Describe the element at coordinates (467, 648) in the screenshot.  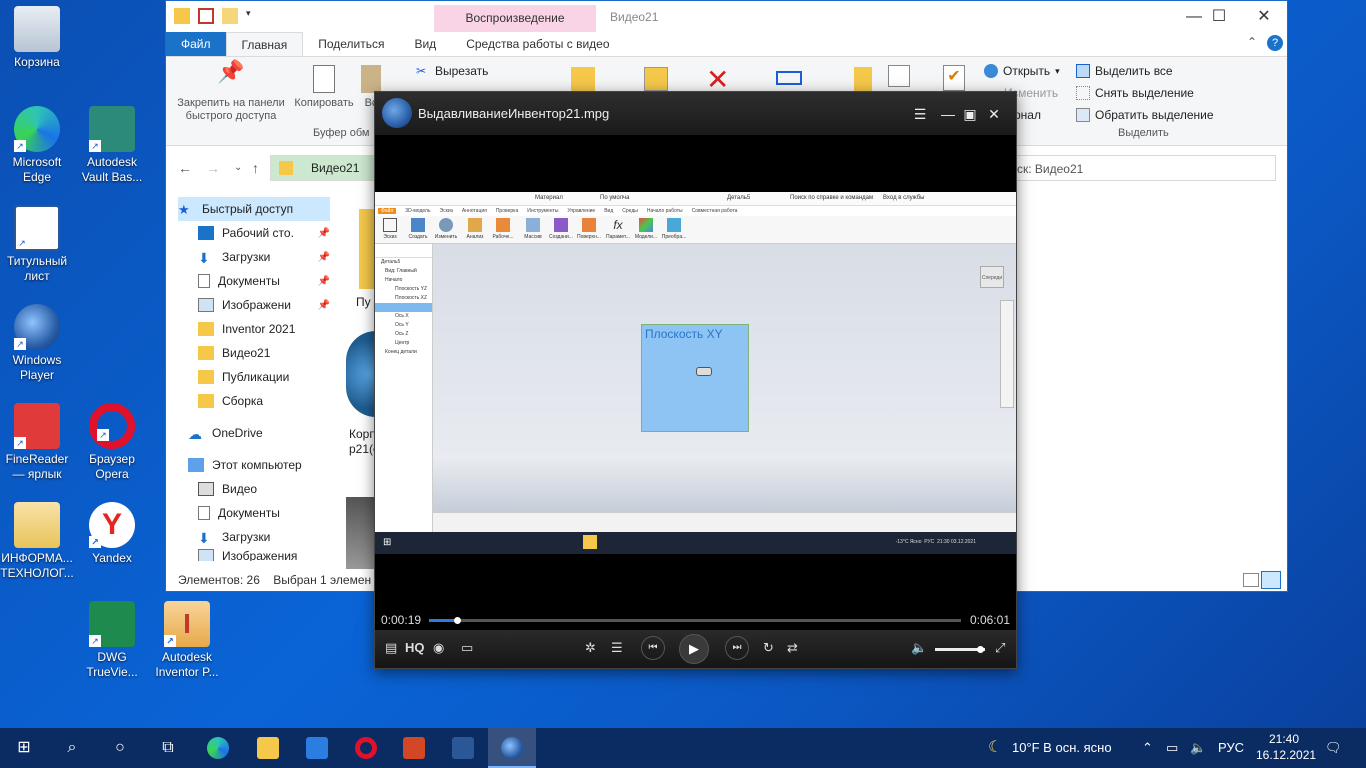
I see `subtitles-icon: ▭` at that location.